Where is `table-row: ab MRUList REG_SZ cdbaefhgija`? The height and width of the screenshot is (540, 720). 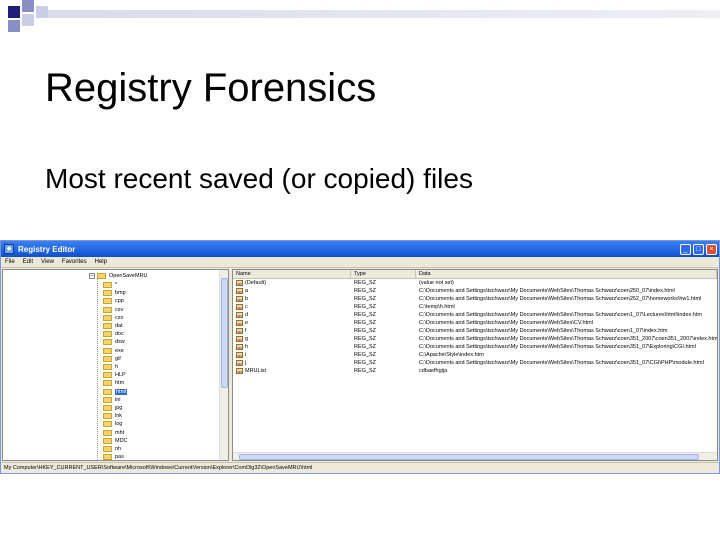 table-row: ab MRUList REG_SZ cdbaefhgija is located at coordinates (475, 371).